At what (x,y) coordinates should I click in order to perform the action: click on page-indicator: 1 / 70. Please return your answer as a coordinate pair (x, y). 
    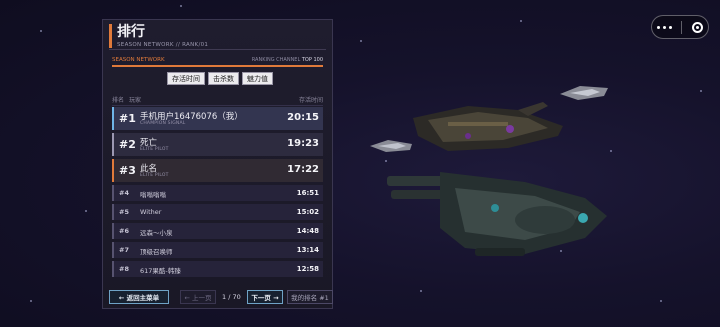
    Looking at the image, I should click on (231, 297).